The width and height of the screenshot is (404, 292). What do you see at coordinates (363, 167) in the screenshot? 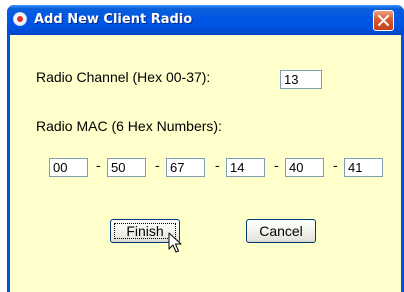
I see `mac-octet-6-input: 41` at bounding box center [363, 167].